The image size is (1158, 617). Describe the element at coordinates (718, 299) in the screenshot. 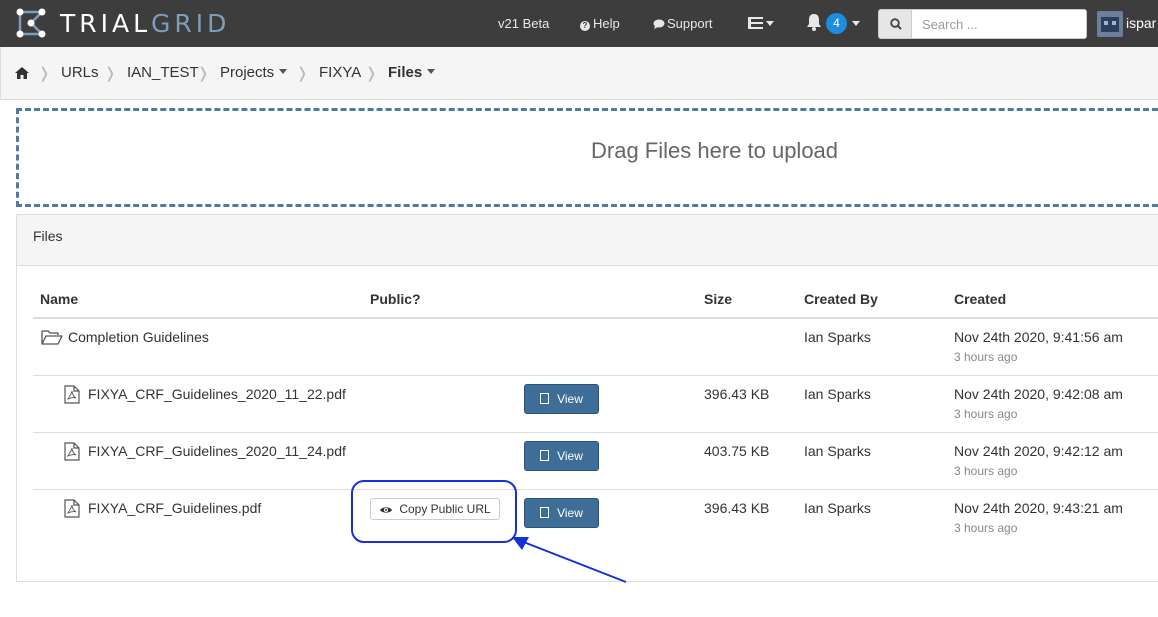

I see `column-header-size: Size` at that location.